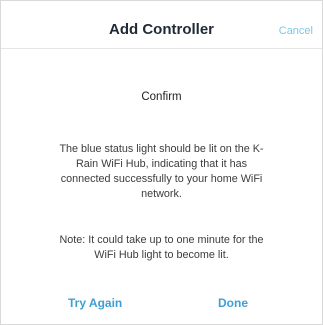 This screenshot has width=323, height=325. What do you see at coordinates (161, 97) in the screenshot?
I see `confirm-heading: Confirm` at bounding box center [161, 97].